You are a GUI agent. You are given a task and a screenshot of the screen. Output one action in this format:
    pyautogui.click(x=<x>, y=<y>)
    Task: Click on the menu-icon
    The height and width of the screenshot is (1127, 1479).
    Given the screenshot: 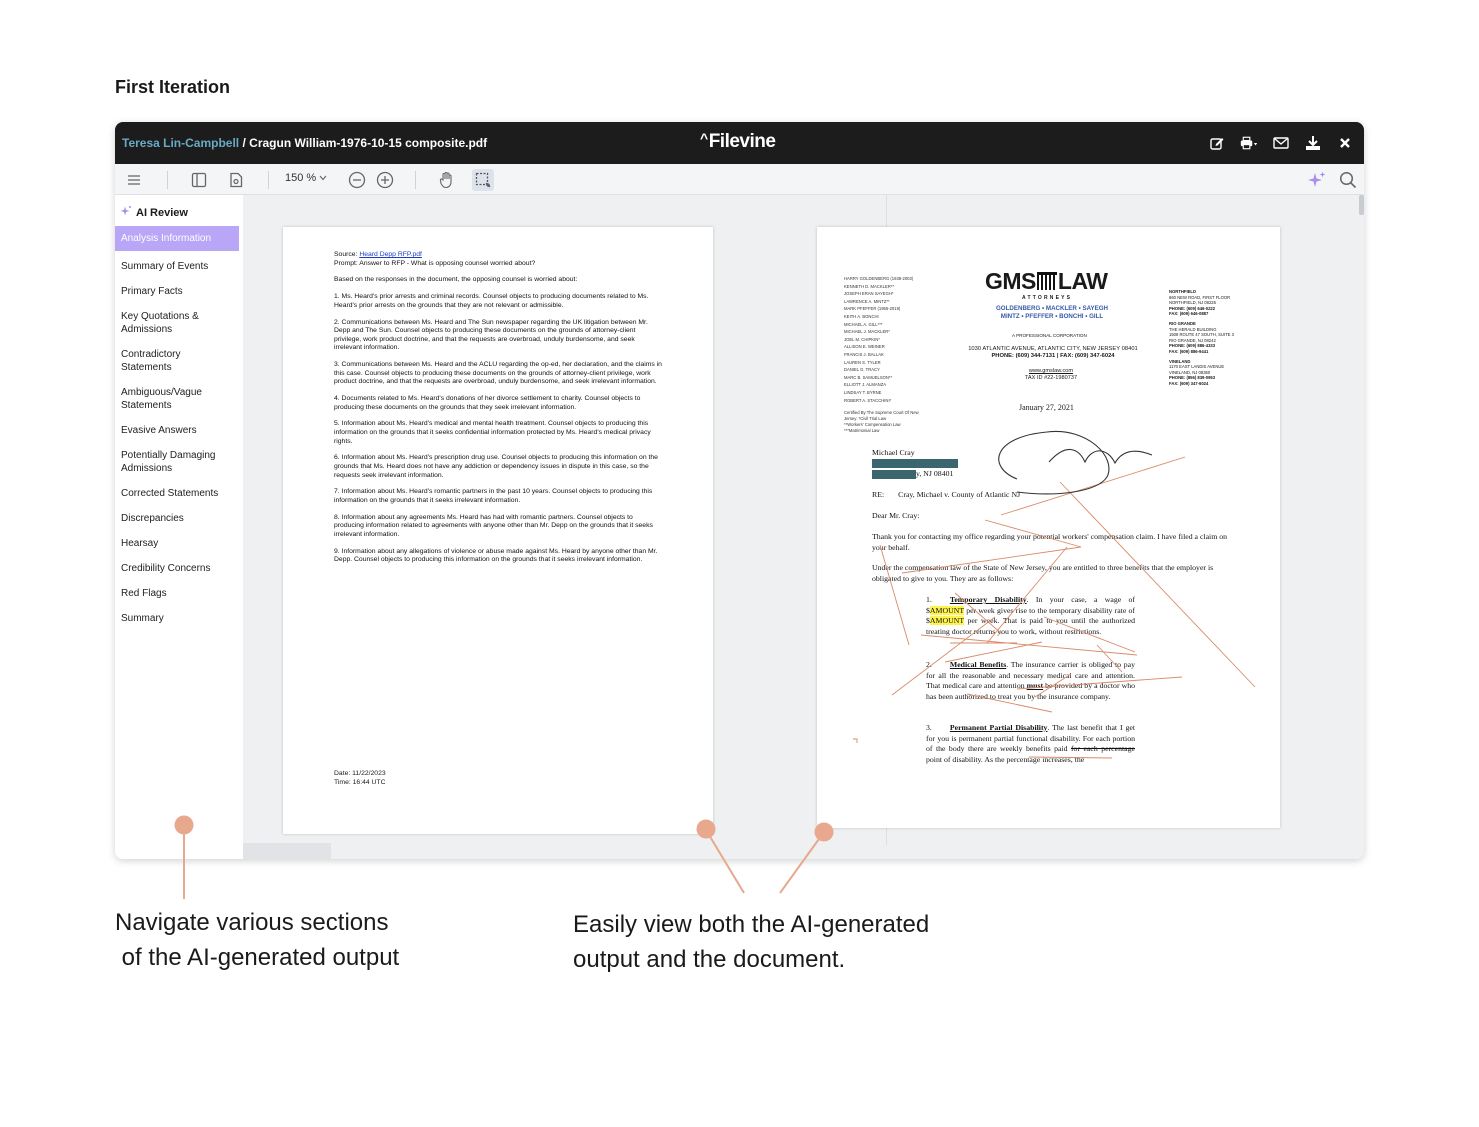 What is the action you would take?
    pyautogui.click(x=134, y=180)
    